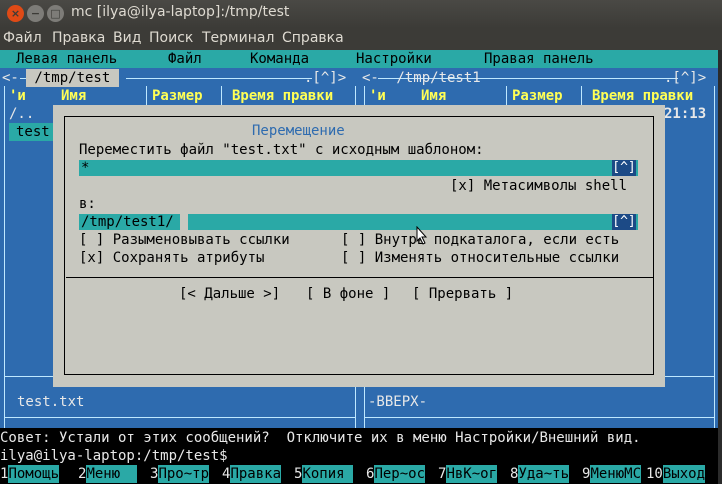 This screenshot has width=722, height=484. What do you see at coordinates (325, 78) in the screenshot?
I see `left-panel-hotlist: .[^]>` at bounding box center [325, 78].